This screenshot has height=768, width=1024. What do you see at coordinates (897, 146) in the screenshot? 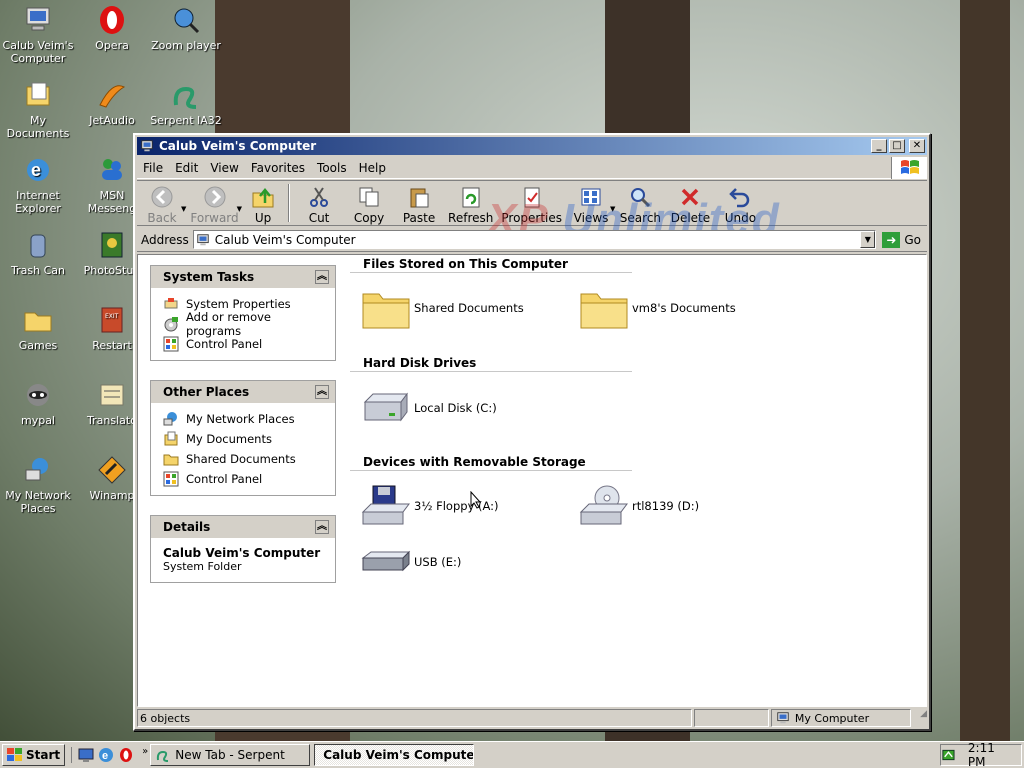
I see `maximize-button: □` at bounding box center [897, 146].